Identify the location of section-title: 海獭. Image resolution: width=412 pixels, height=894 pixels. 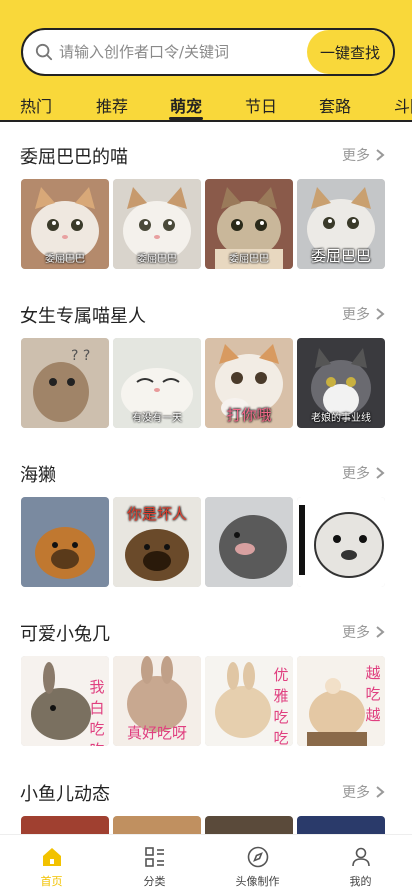
(38, 475).